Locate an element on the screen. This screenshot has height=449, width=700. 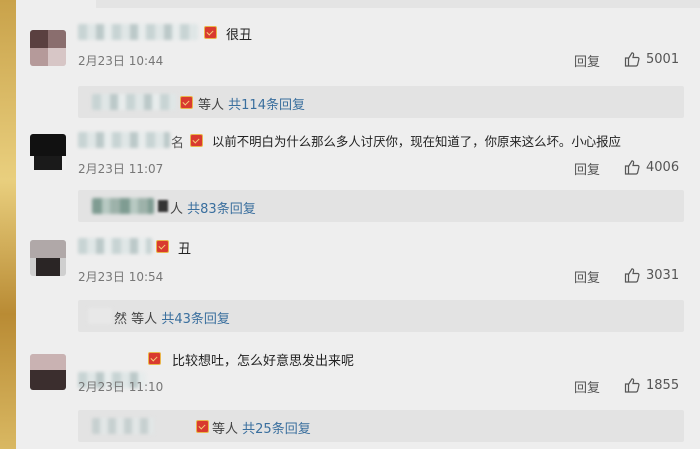
like-button: 5001 is located at coordinates (651, 59).